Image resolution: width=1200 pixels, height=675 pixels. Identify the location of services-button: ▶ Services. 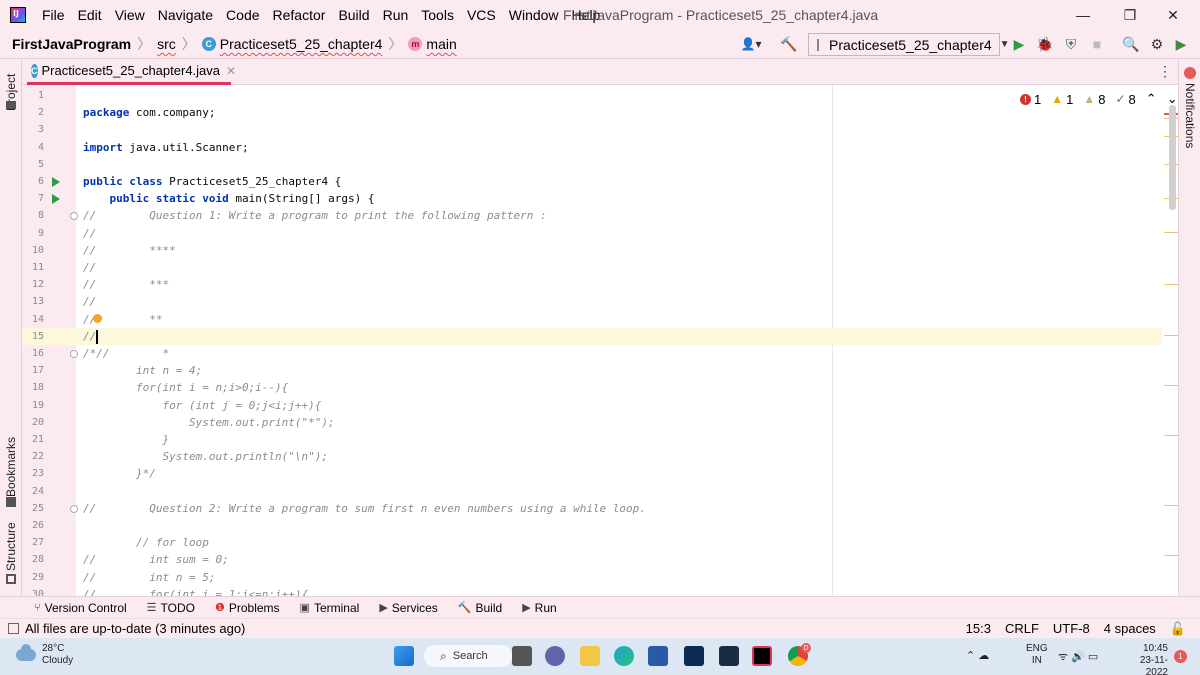
(408, 608).